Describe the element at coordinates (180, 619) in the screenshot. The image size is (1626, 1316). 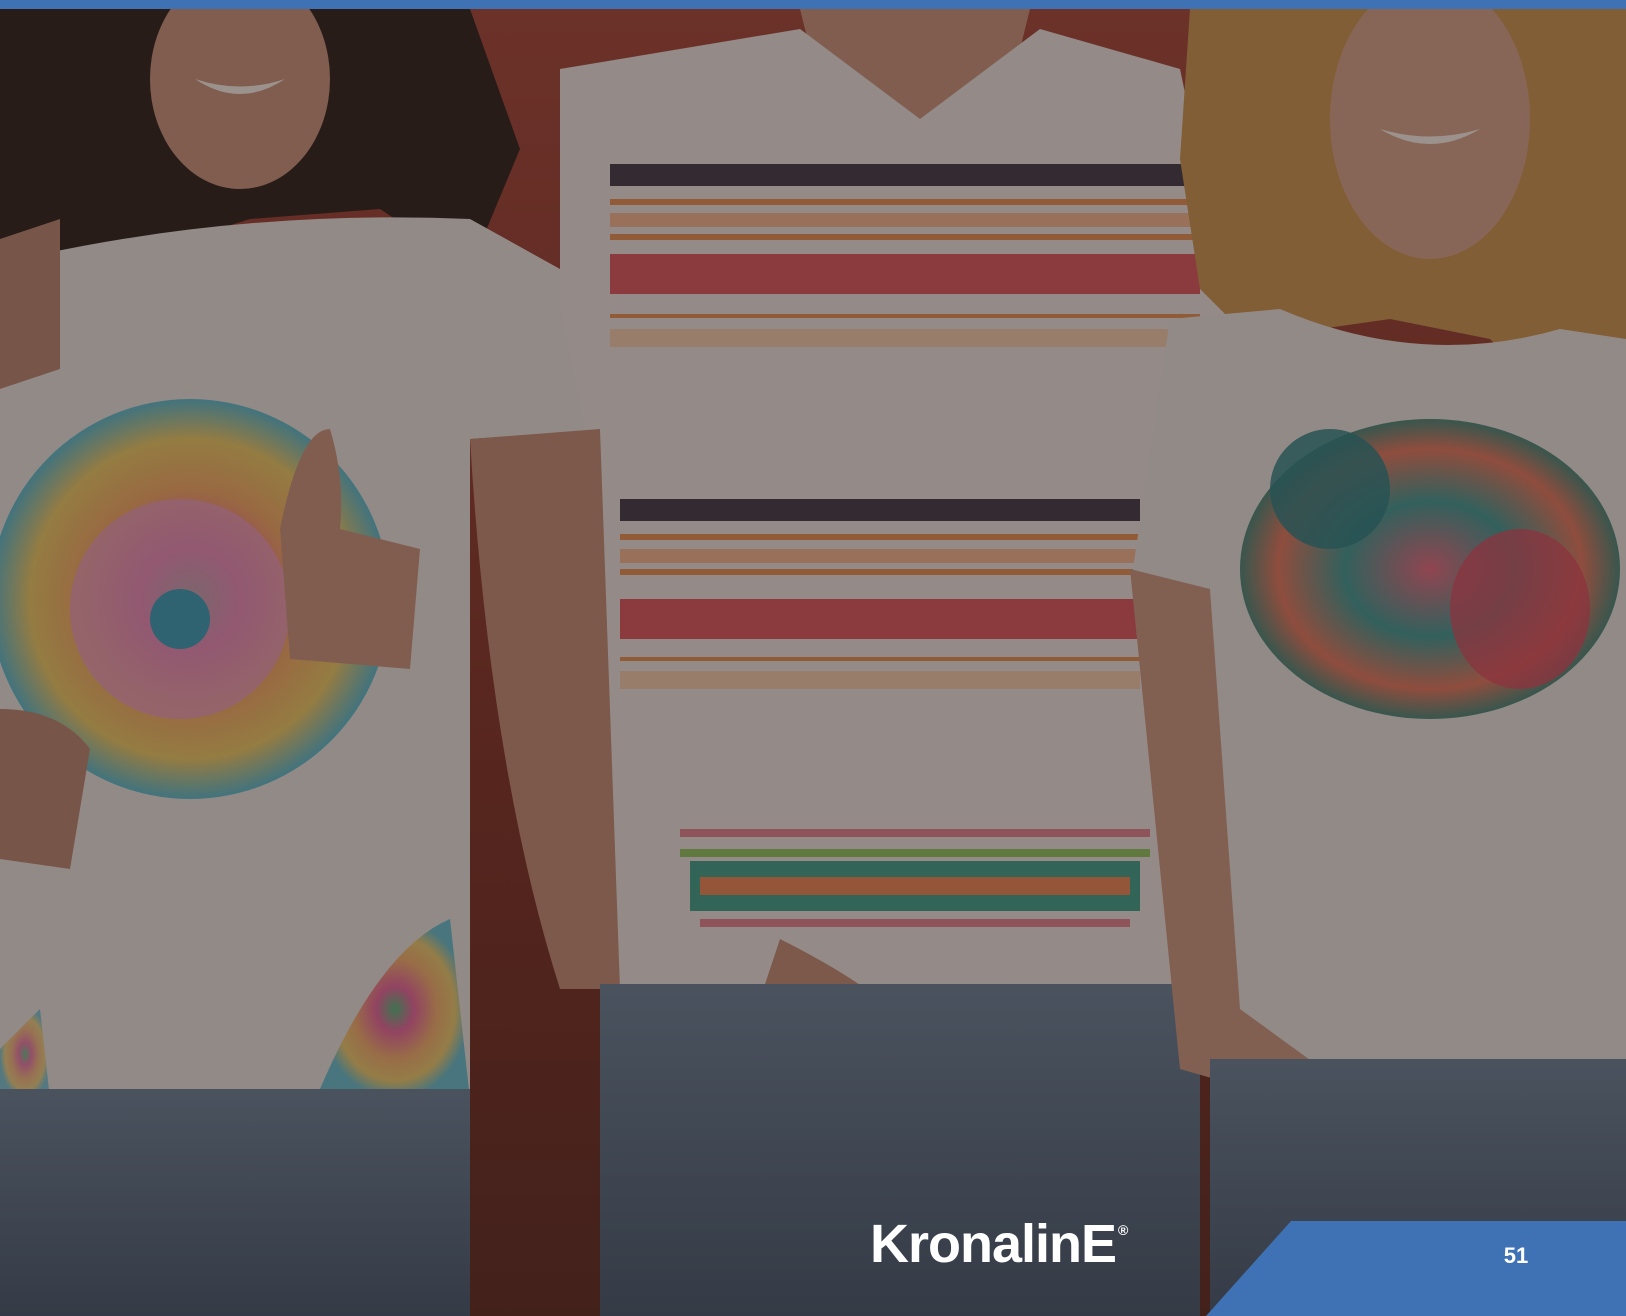
I see `left-shirt-mandala-core` at that location.